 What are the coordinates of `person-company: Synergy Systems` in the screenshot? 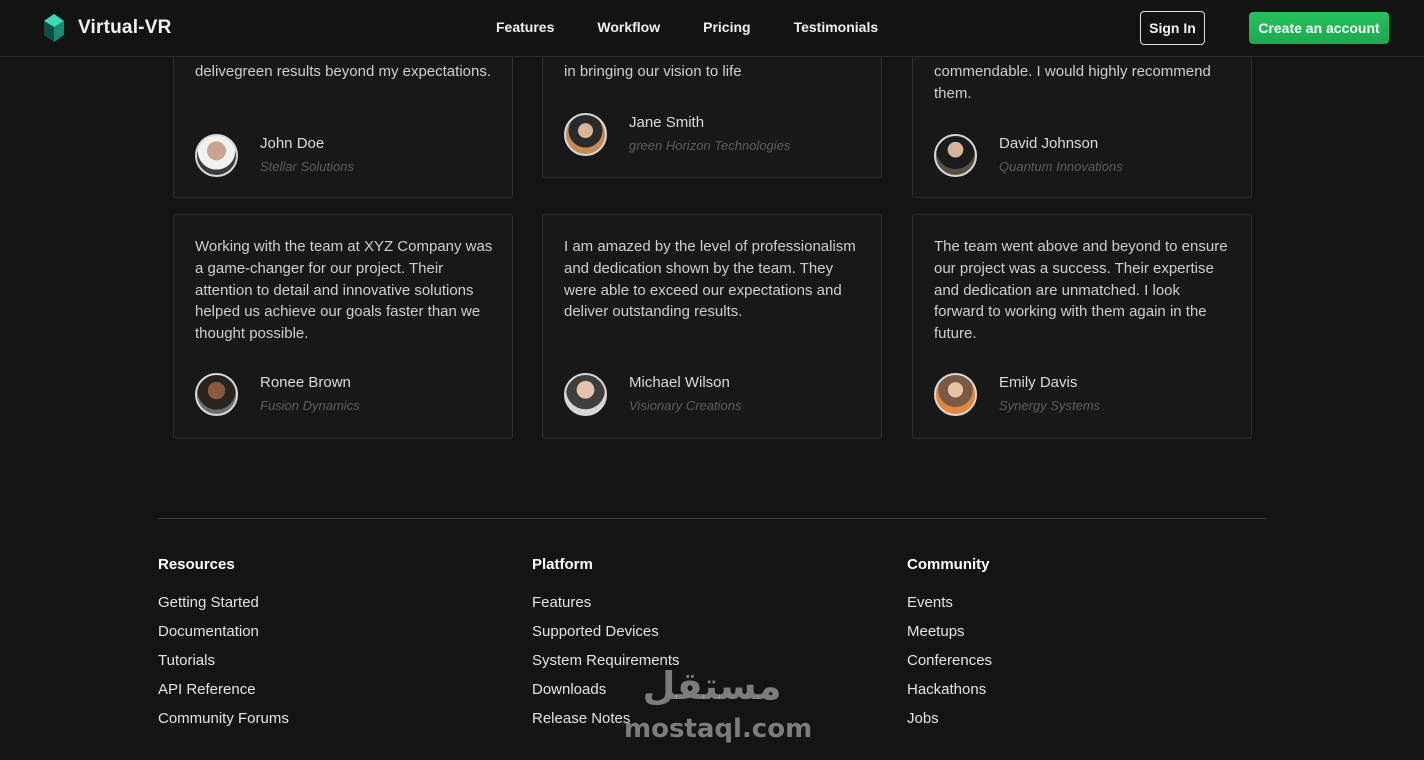 It's located at (1050, 405).